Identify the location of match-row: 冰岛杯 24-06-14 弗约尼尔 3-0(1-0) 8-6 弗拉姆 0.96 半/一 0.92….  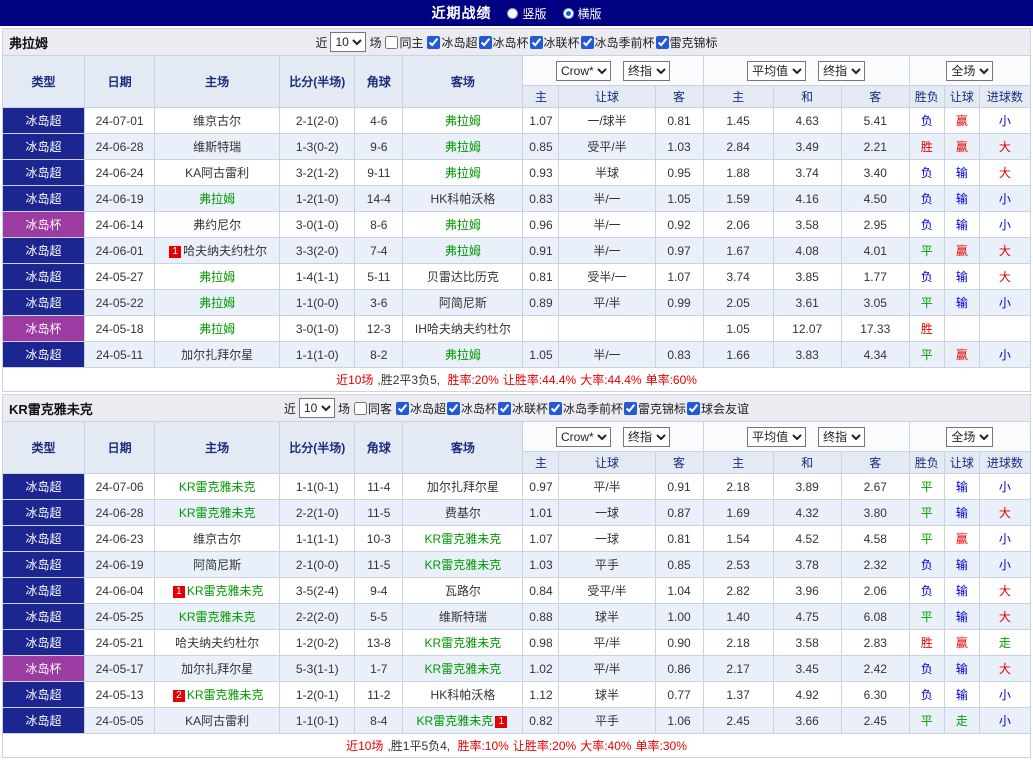
(516, 224).